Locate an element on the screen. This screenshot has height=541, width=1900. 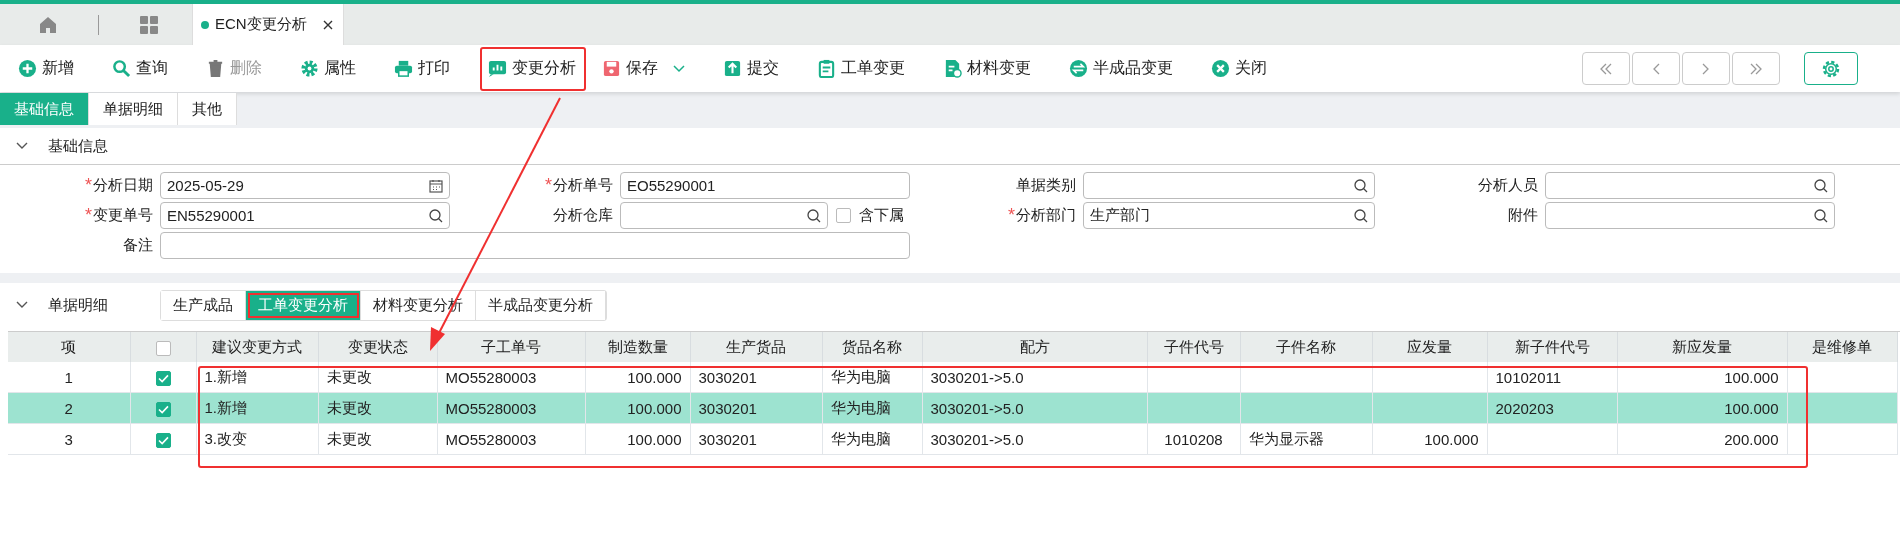
column-header: 制造数量 is located at coordinates (637, 347).